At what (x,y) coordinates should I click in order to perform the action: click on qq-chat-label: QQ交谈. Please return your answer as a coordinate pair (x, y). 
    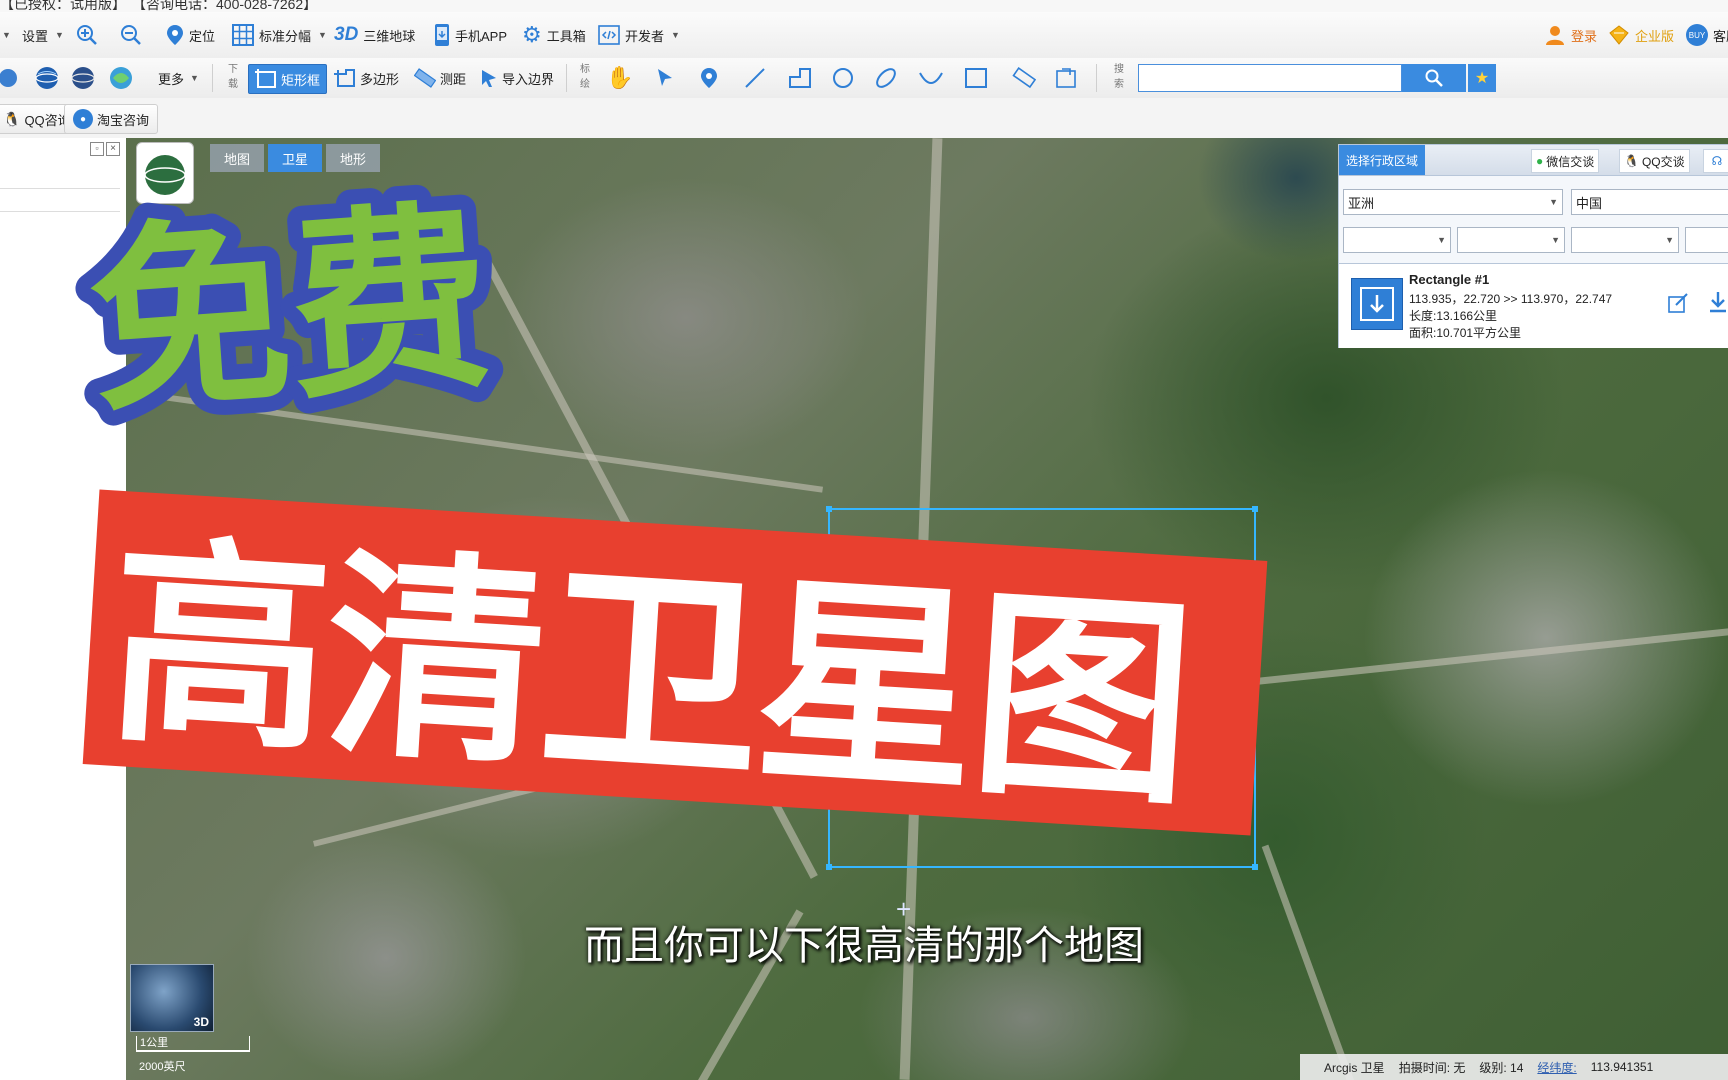
    Looking at the image, I should click on (1663, 161).